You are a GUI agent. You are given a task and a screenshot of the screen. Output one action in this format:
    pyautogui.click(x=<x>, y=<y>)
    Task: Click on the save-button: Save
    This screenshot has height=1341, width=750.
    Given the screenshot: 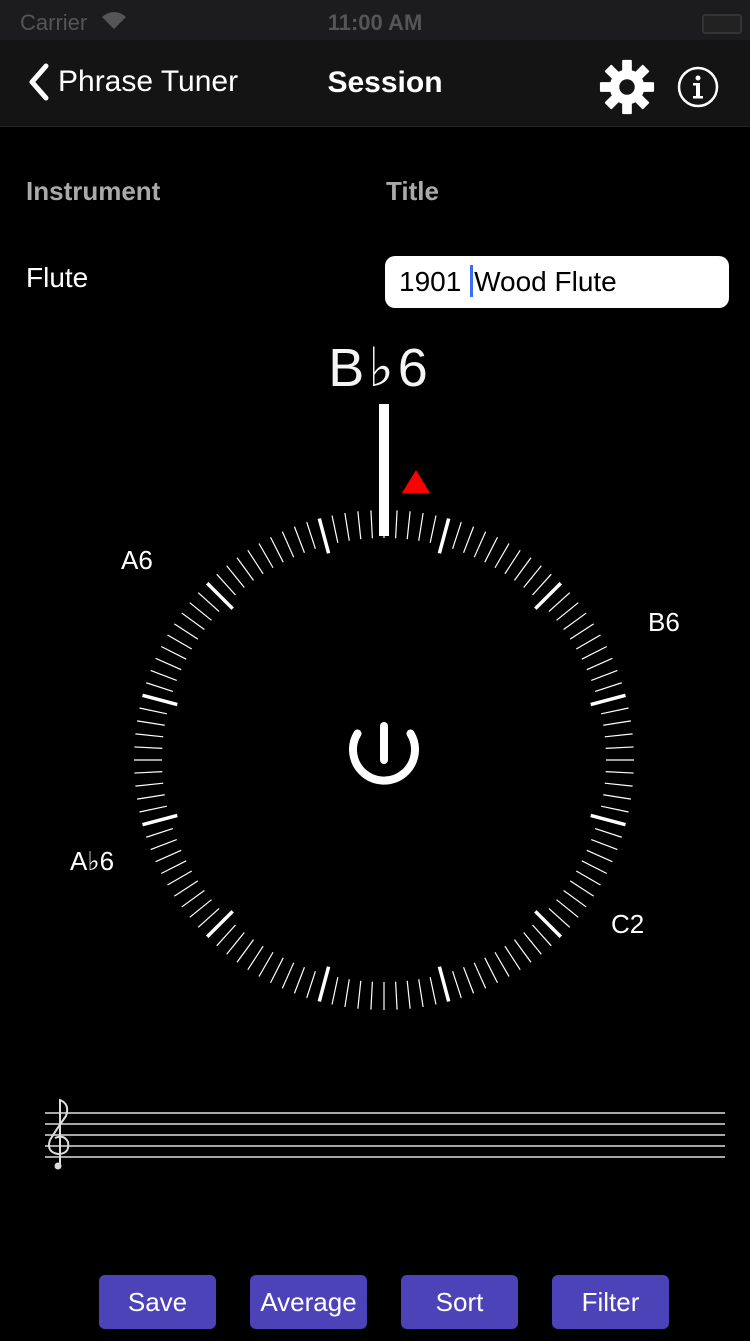 What is the action you would take?
    pyautogui.click(x=157, y=1302)
    